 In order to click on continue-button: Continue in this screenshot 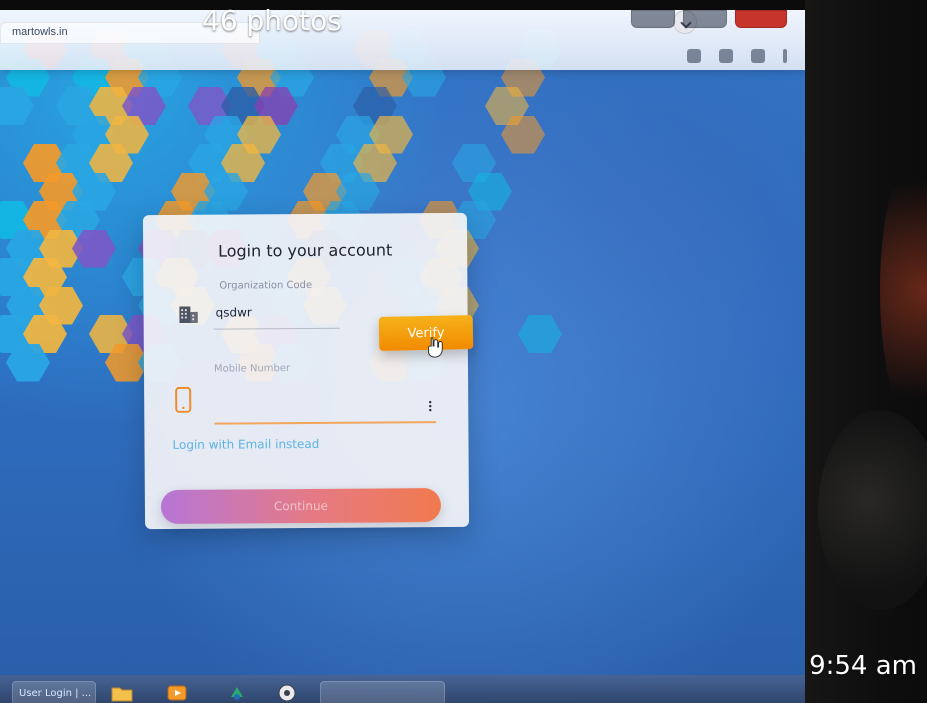, I will do `click(301, 506)`.